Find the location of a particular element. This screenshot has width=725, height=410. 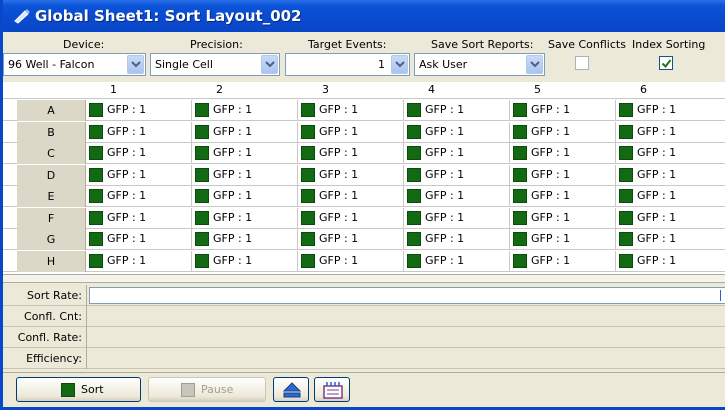

well-b3: GFP : 1 is located at coordinates (351, 132).